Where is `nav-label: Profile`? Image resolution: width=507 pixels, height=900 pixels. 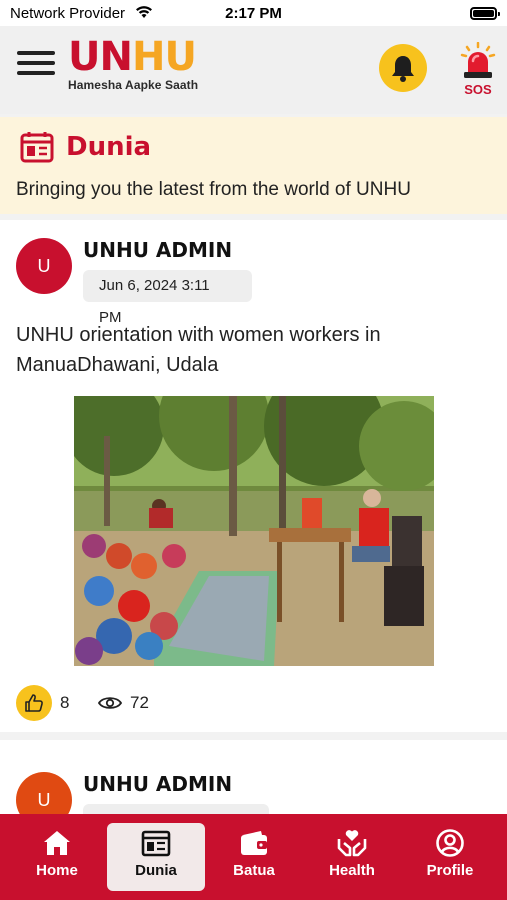
nav-label: Profile is located at coordinates (450, 870).